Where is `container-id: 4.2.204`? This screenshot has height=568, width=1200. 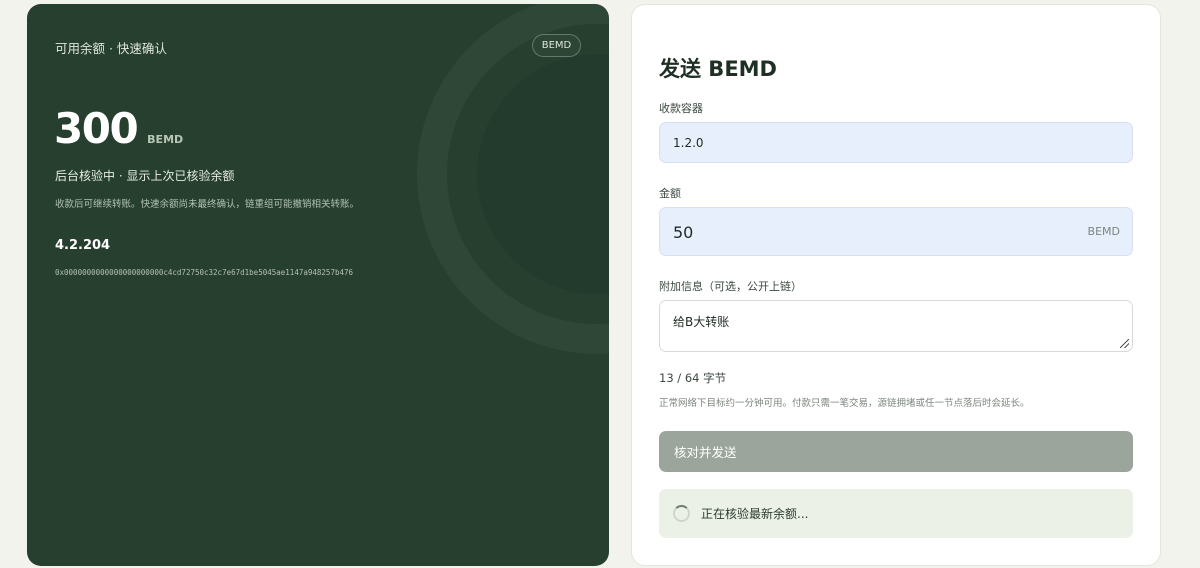 container-id: 4.2.204 is located at coordinates (83, 245).